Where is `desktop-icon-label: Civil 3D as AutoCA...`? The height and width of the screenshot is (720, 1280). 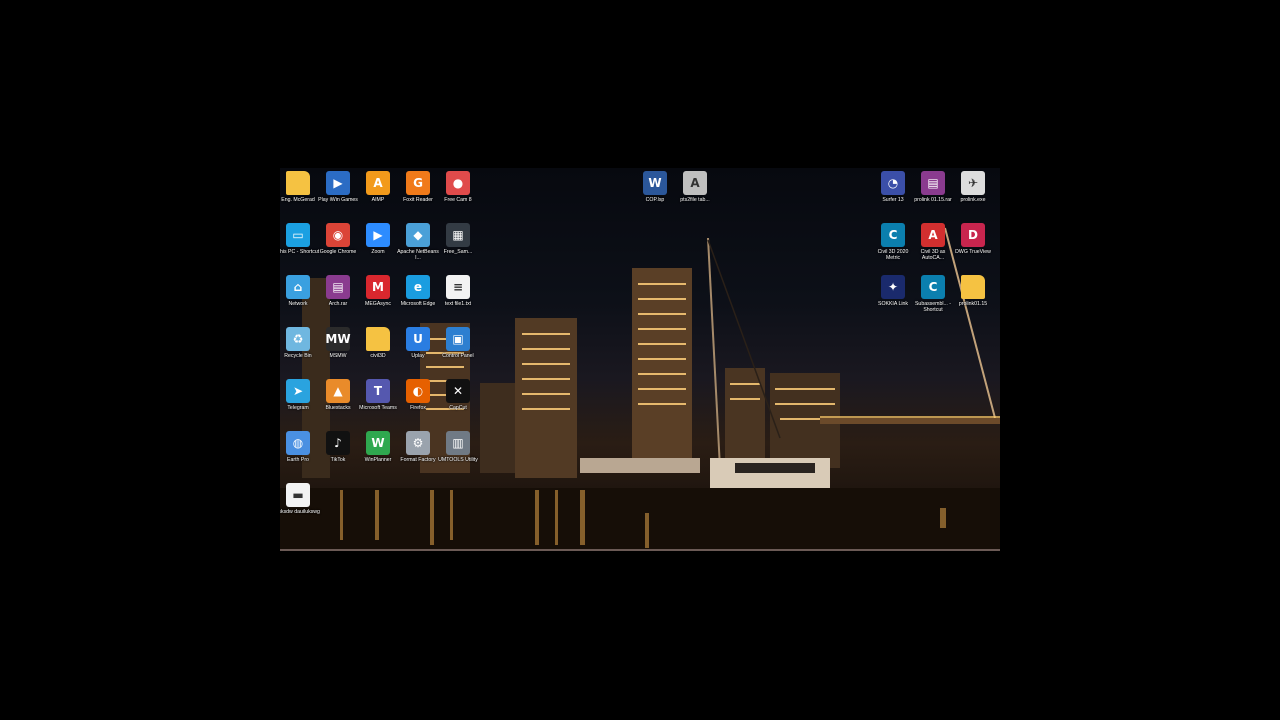
desktop-icon-label: Civil 3D as AutoCA... is located at coordinates (933, 255).